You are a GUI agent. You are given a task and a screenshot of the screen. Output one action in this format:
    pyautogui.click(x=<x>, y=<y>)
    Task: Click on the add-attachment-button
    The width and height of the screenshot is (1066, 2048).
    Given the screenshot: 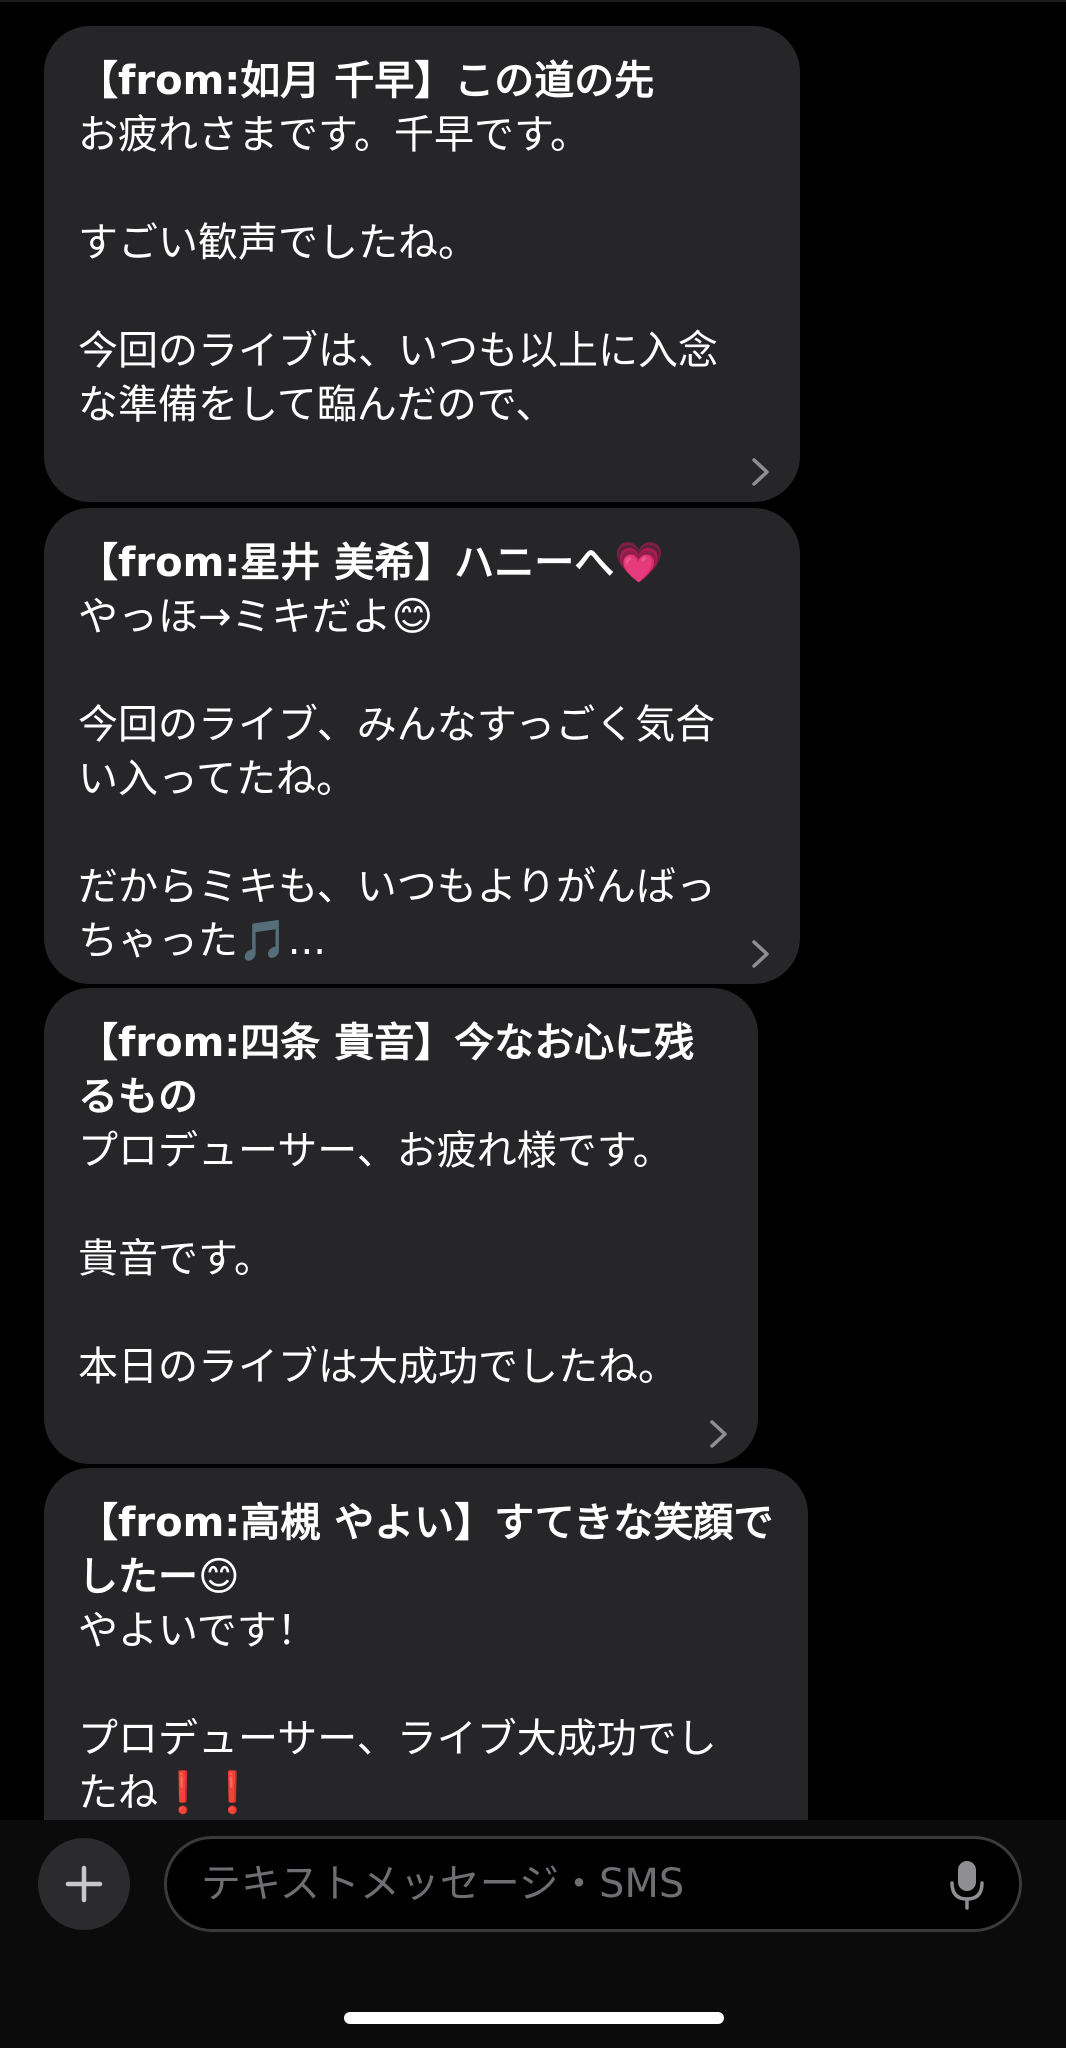 What is the action you would take?
    pyautogui.click(x=84, y=1884)
    